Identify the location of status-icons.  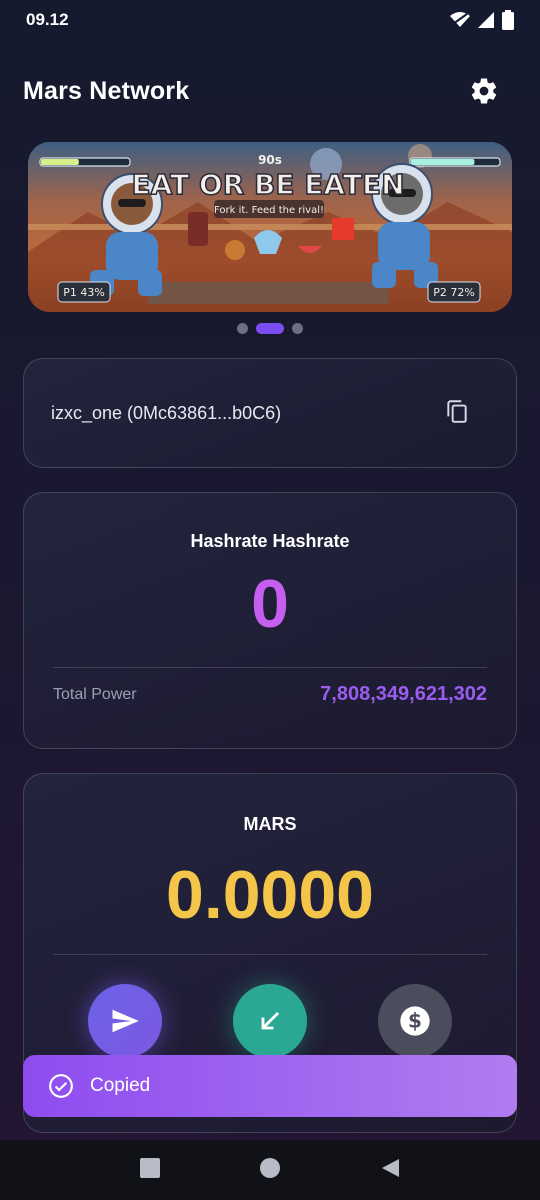
(482, 20).